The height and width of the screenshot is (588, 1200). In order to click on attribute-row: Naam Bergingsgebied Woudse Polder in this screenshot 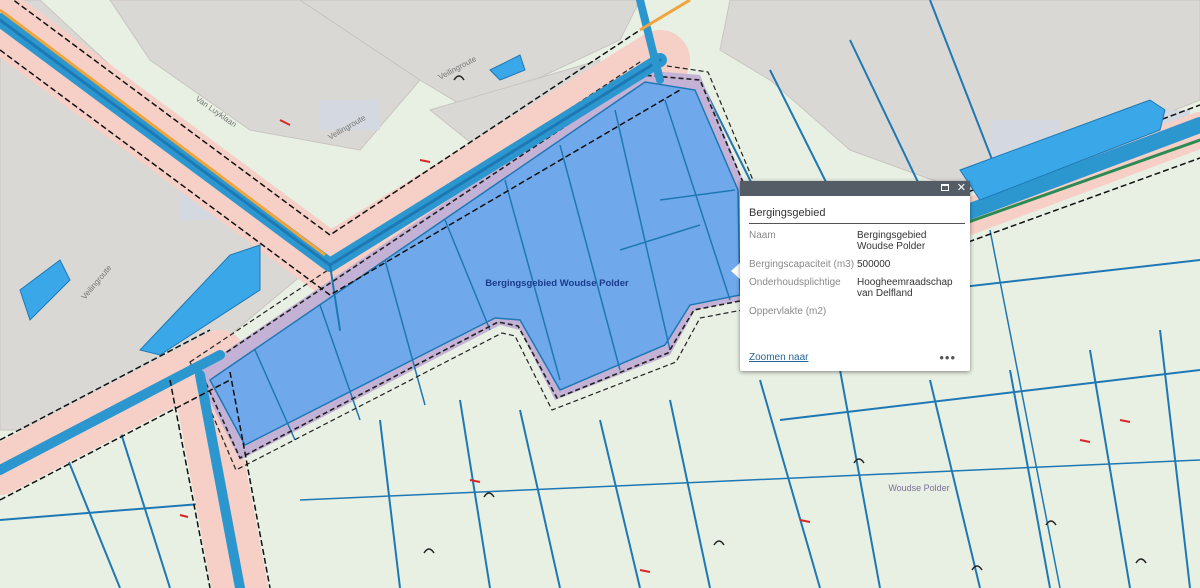, I will do `click(855, 244)`.